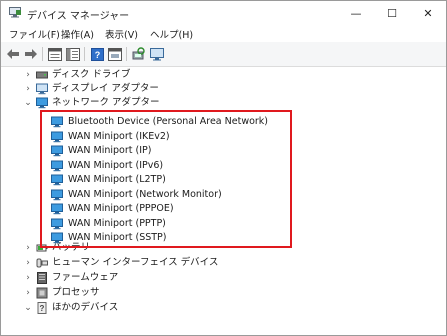 This screenshot has width=447, height=336. I want to click on minimize-button: —, so click(356, 13).